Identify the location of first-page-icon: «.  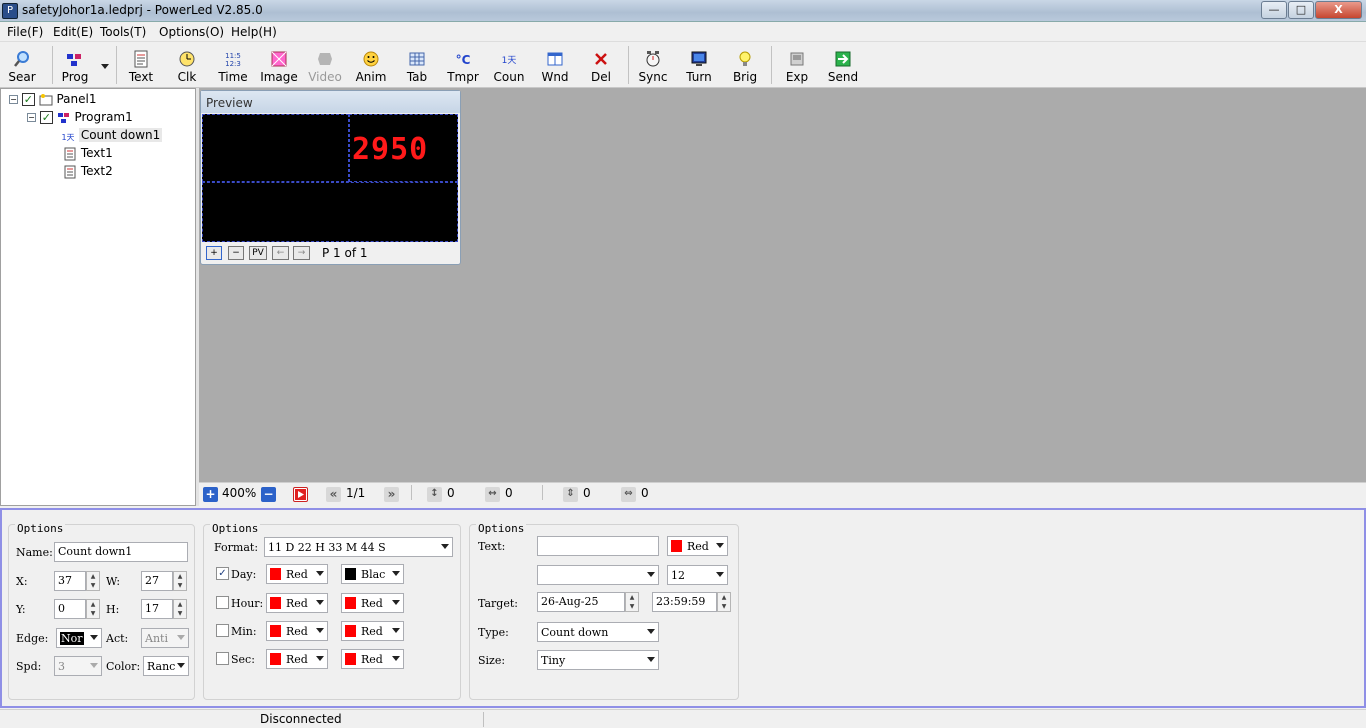
(333, 494).